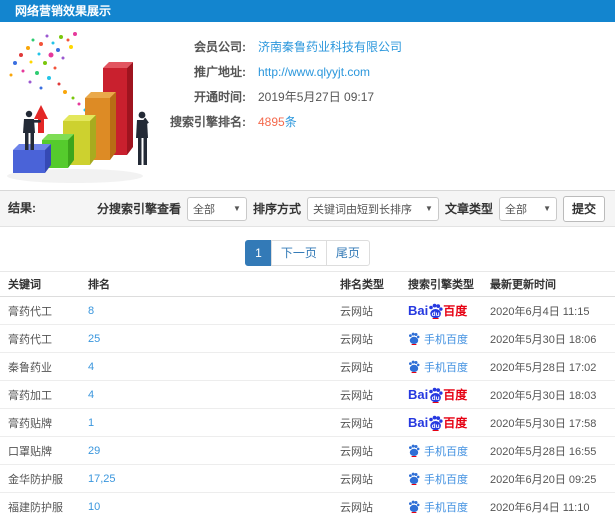  I want to click on baidu-logo-cn-text: 百度, so click(455, 423).